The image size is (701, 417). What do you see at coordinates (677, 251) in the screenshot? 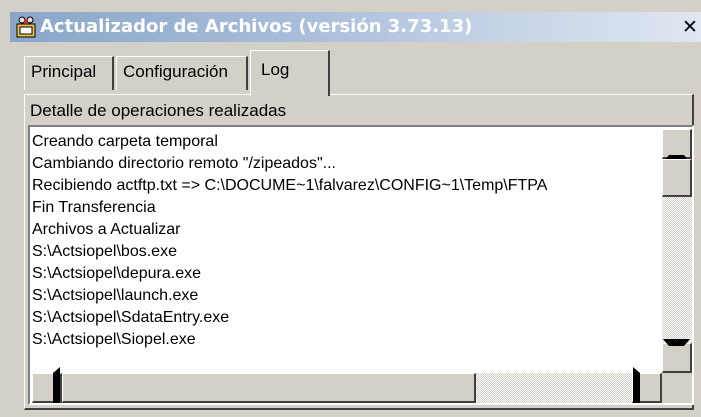
I see `vertical-scrollbar` at bounding box center [677, 251].